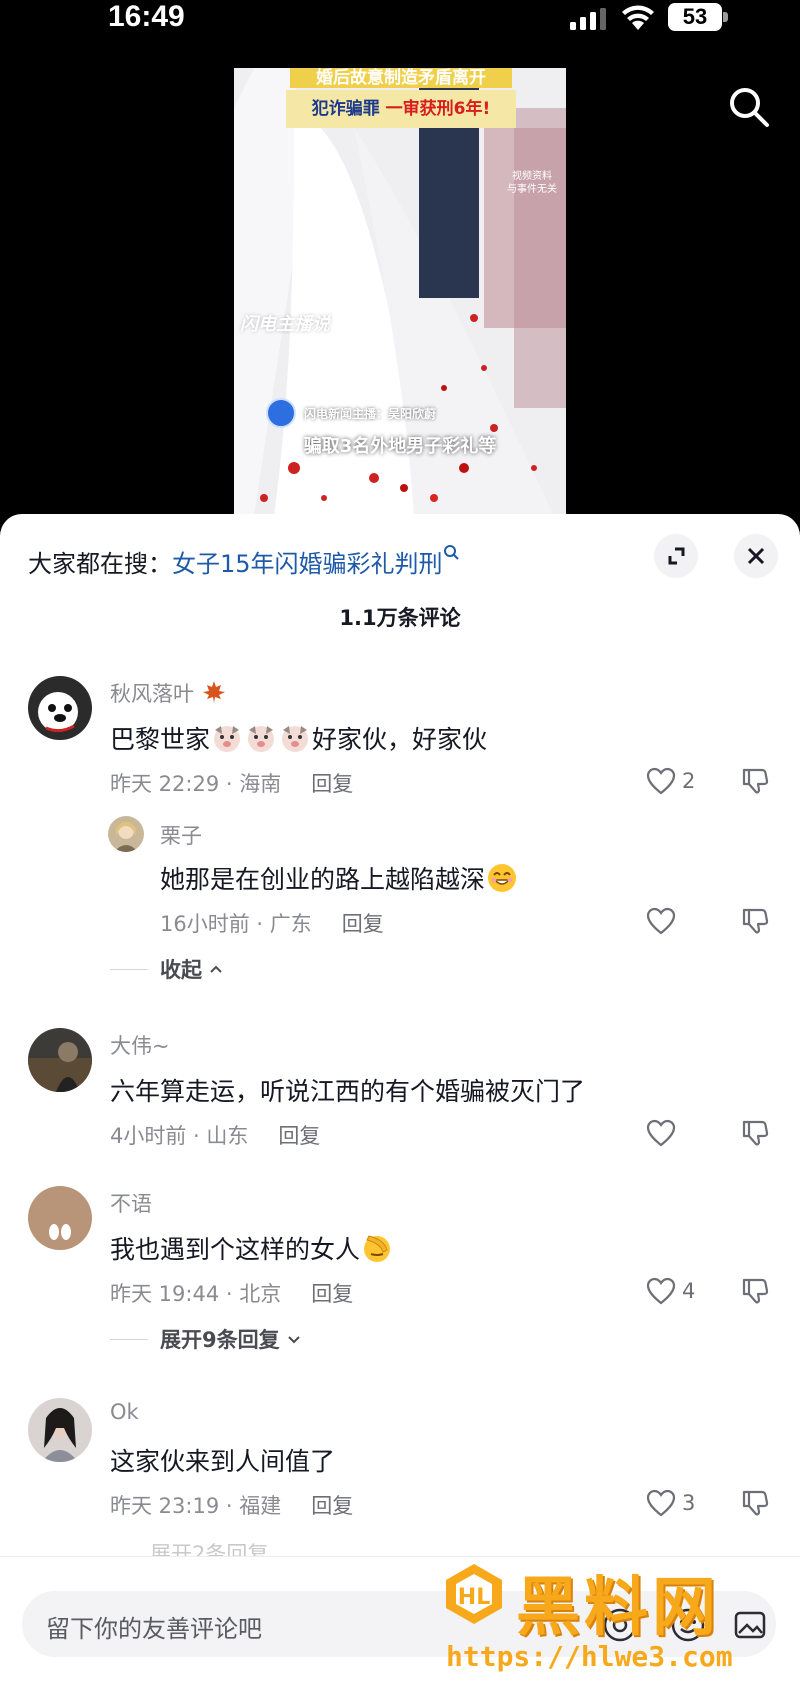  I want to click on comment-time-location: 昨天 19:44 · 北京, so click(196, 1294).